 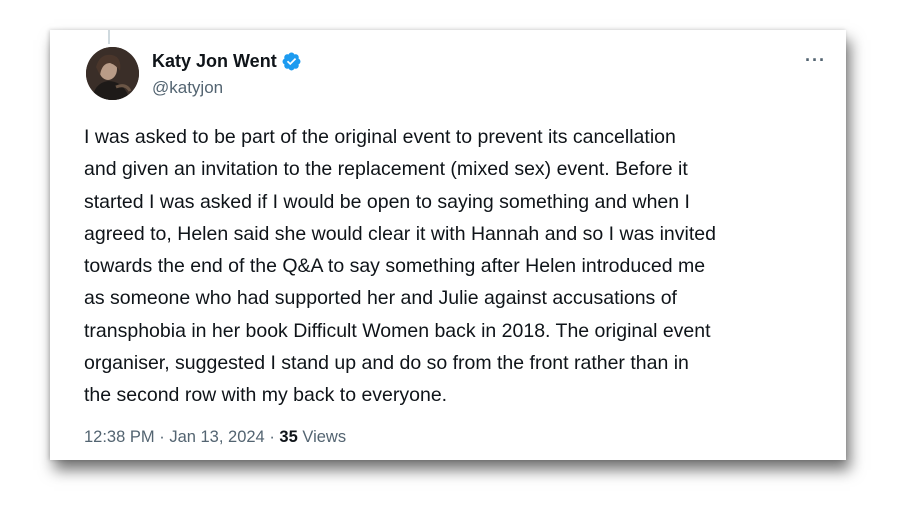 What do you see at coordinates (291, 61) in the screenshot?
I see `verified-badge-icon` at bounding box center [291, 61].